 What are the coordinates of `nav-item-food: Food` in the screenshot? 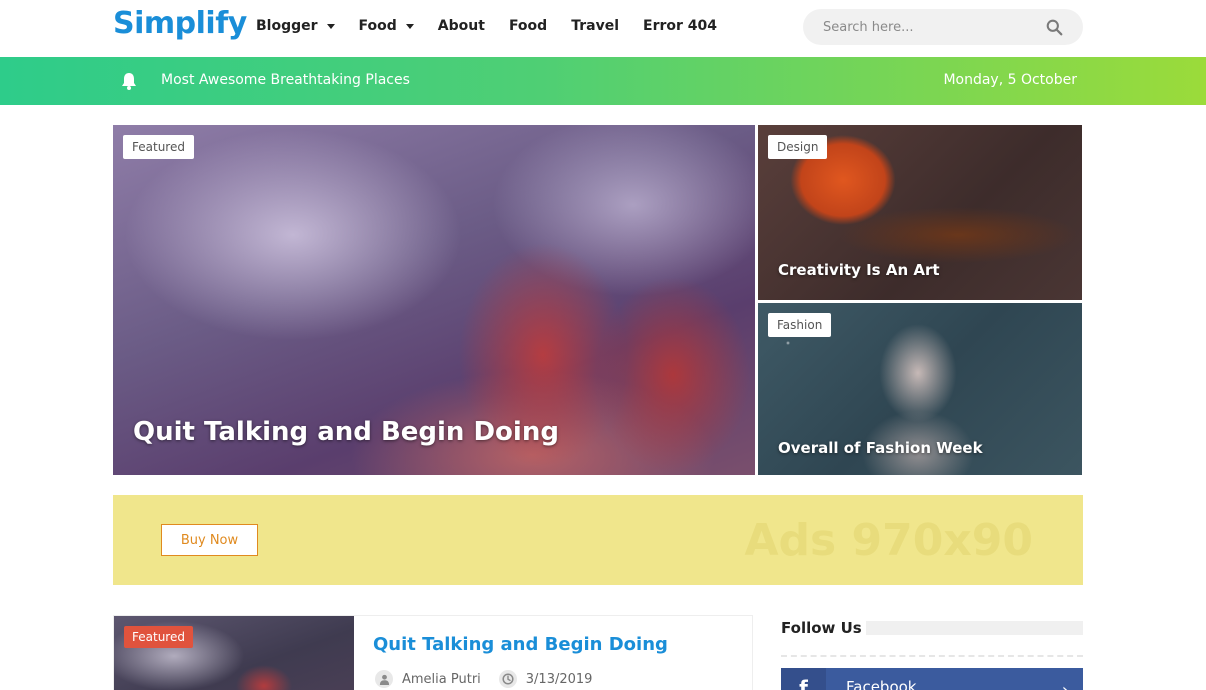 It's located at (528, 26).